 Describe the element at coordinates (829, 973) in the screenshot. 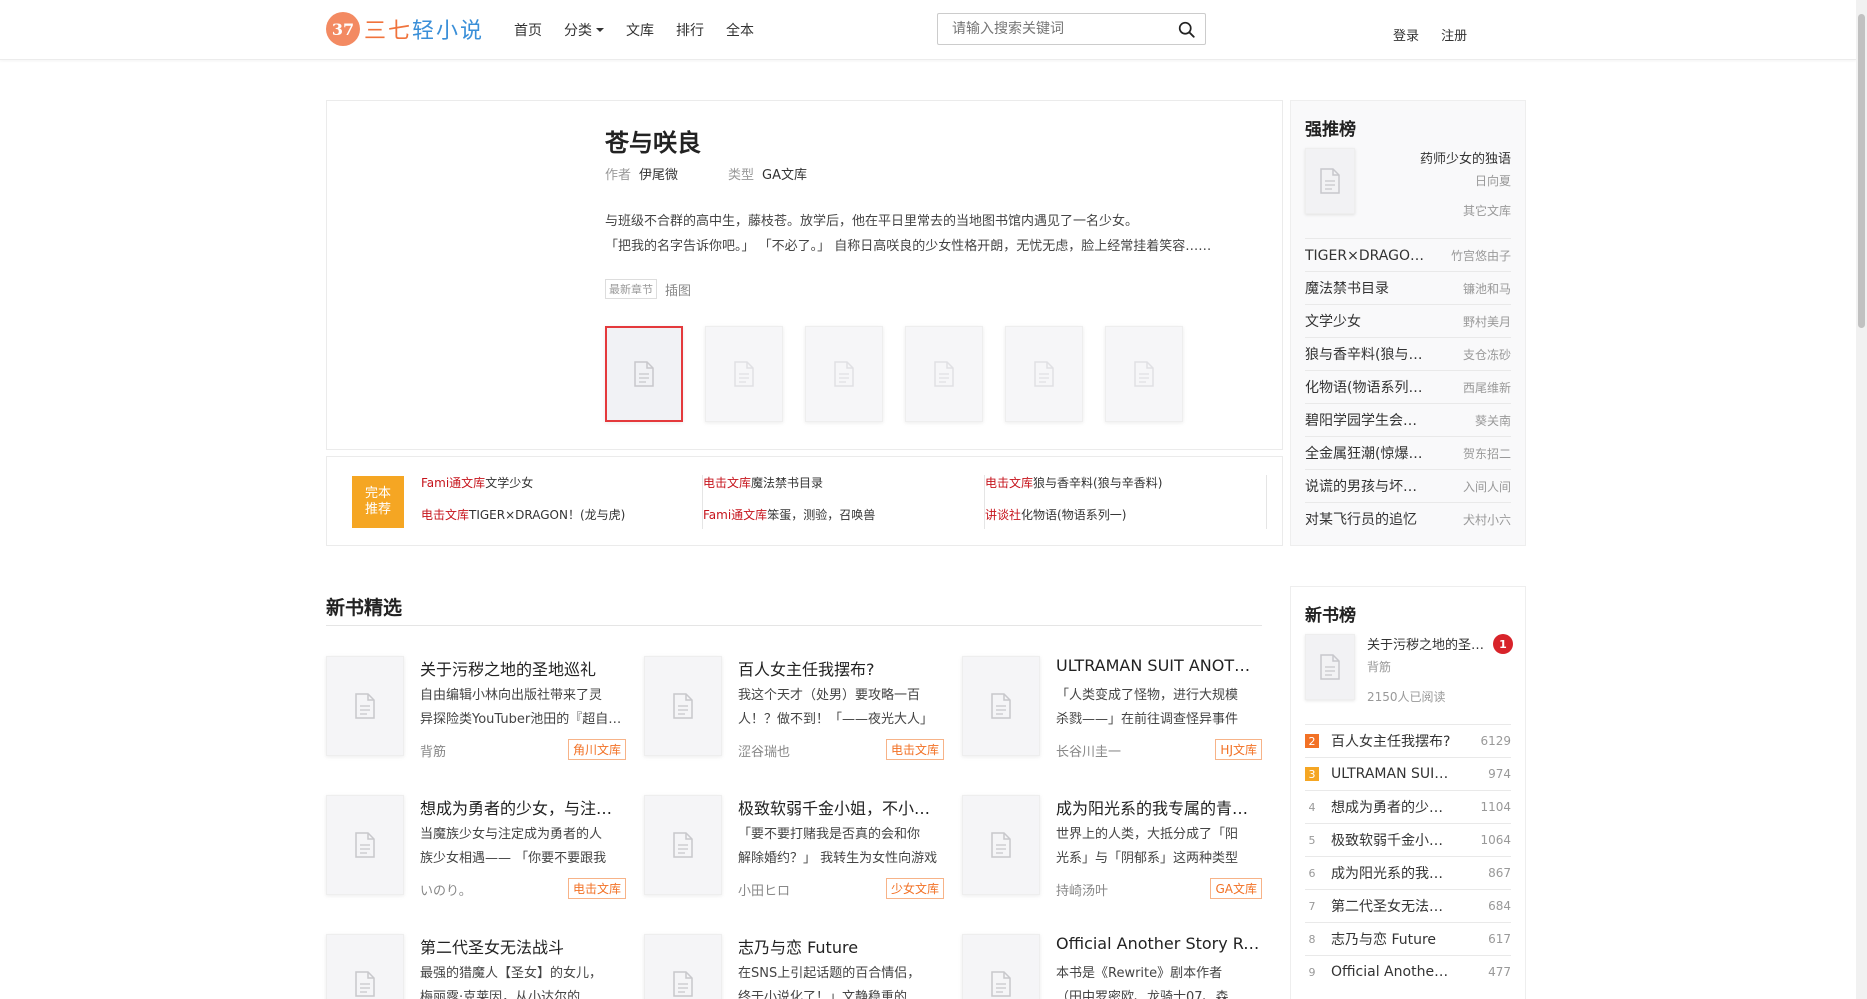

I see `description-line: 在SNS上引起话题的百合情侣，` at that location.